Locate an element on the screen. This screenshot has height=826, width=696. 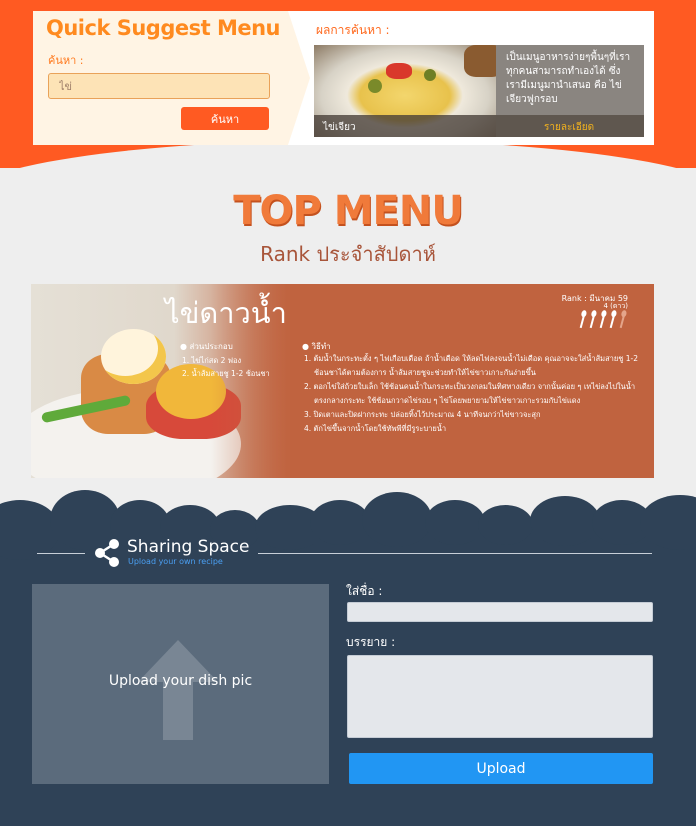
sharing-space-subtitle: Upload your own recipe is located at coordinates (175, 561).